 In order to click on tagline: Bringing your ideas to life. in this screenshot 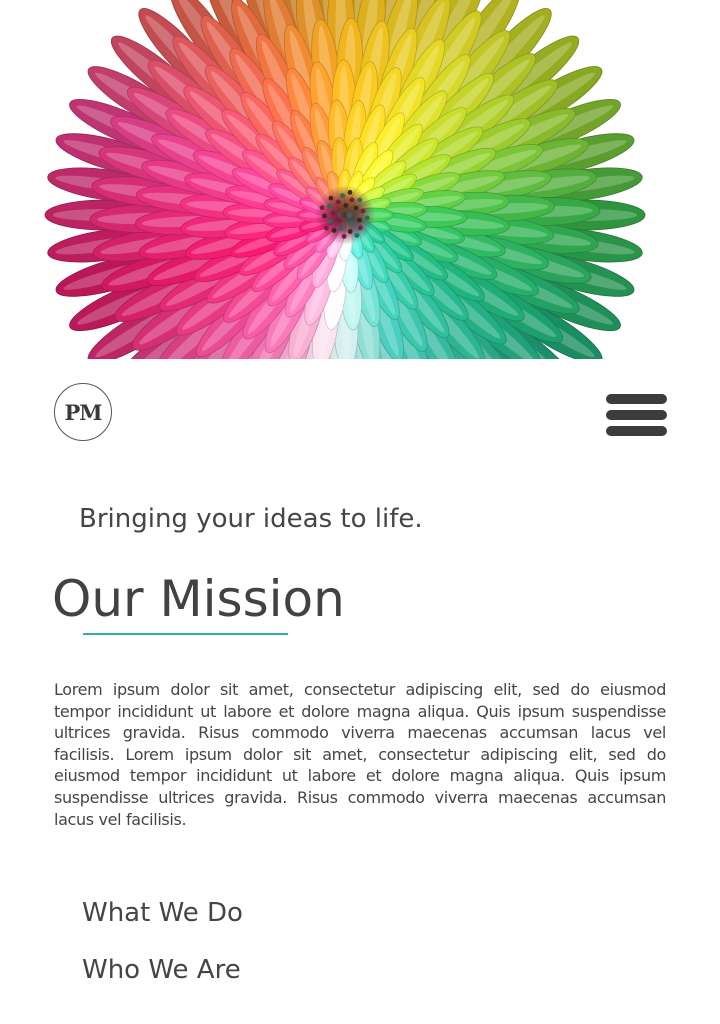, I will do `click(251, 519)`.